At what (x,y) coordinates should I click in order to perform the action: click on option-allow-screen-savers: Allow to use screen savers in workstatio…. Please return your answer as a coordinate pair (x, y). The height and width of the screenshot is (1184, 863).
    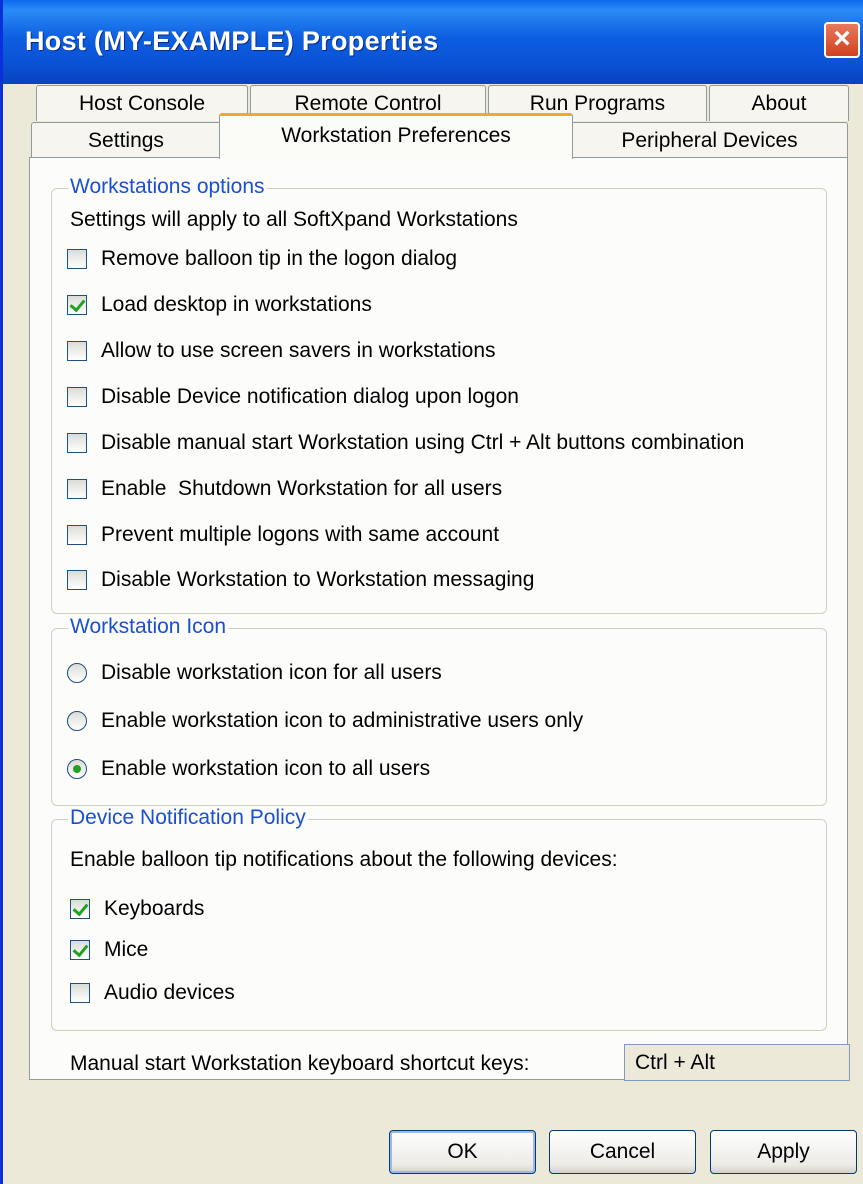
    Looking at the image, I should click on (281, 351).